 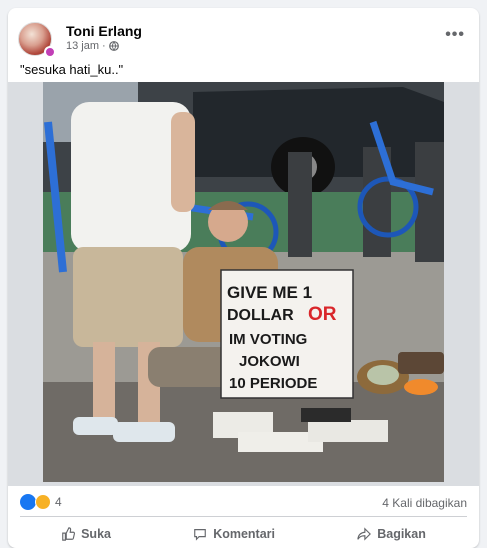 I want to click on sign-line-3: OR, so click(x=322, y=314).